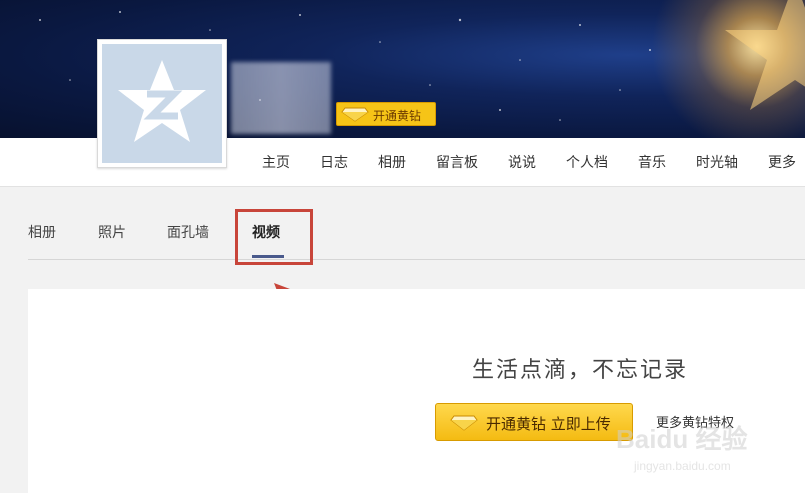  What do you see at coordinates (548, 424) in the screenshot?
I see `upload-button-label: 开通黄钻 立即上传` at bounding box center [548, 424].